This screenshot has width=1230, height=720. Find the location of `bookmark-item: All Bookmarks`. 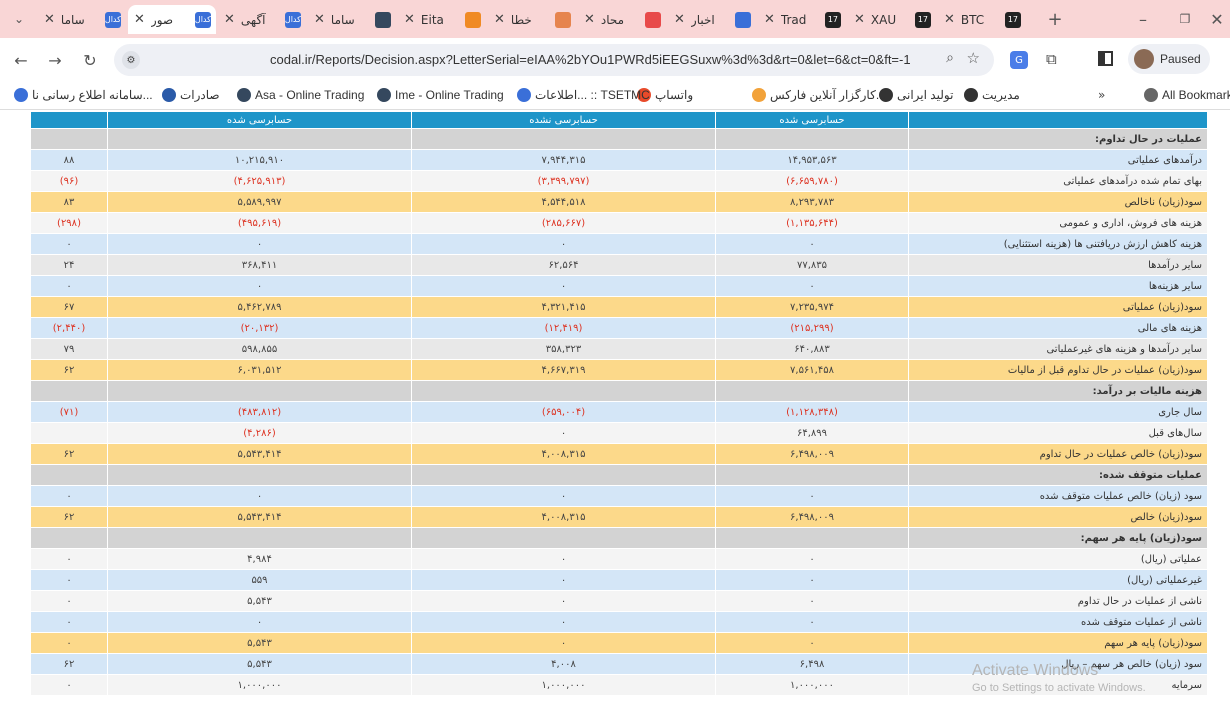

bookmark-item: All Bookmarks is located at coordinates (1185, 95).